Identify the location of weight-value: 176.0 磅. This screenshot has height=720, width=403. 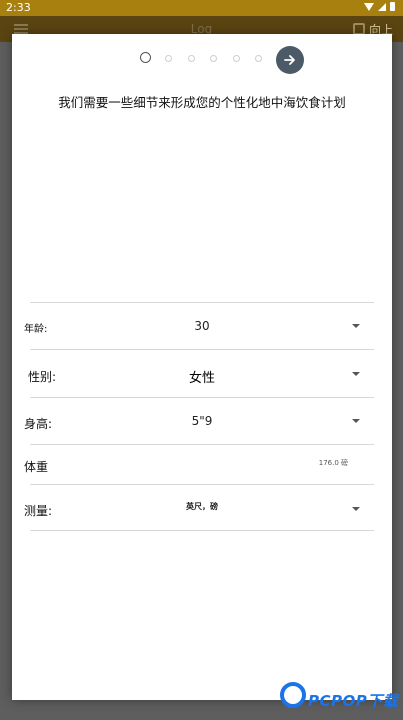
(333, 463).